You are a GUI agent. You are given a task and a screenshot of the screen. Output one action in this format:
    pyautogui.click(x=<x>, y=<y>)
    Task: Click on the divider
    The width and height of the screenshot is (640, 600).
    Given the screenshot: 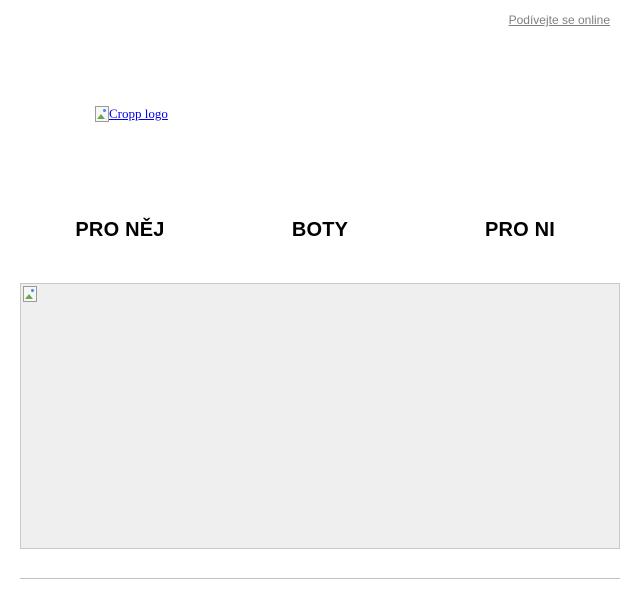 What is the action you would take?
    pyautogui.click(x=320, y=578)
    